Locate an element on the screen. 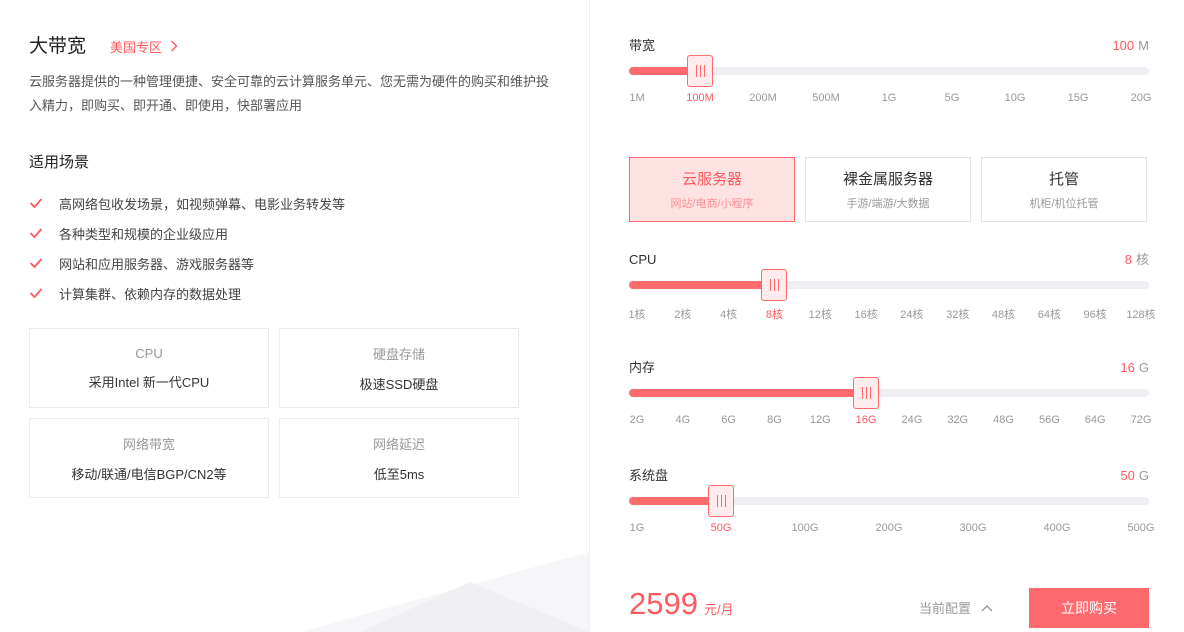 This screenshot has width=1184, height=632. memory-value: 16 G is located at coordinates (1134, 367).